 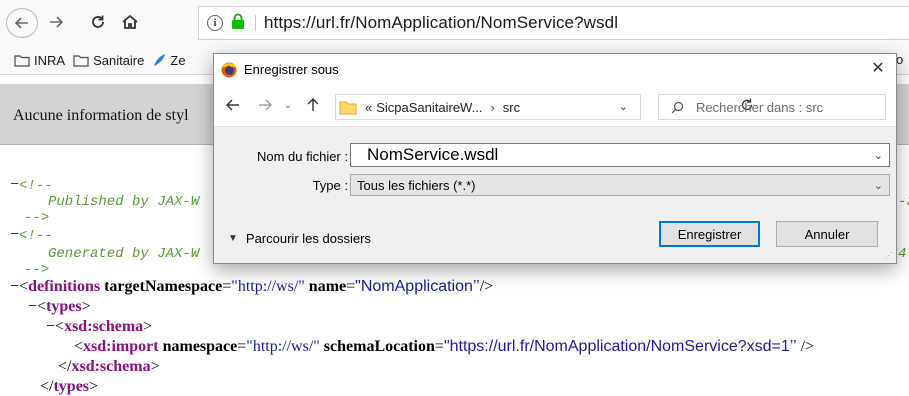 I want to click on bookmark-ze: Ze, so click(x=169, y=60).